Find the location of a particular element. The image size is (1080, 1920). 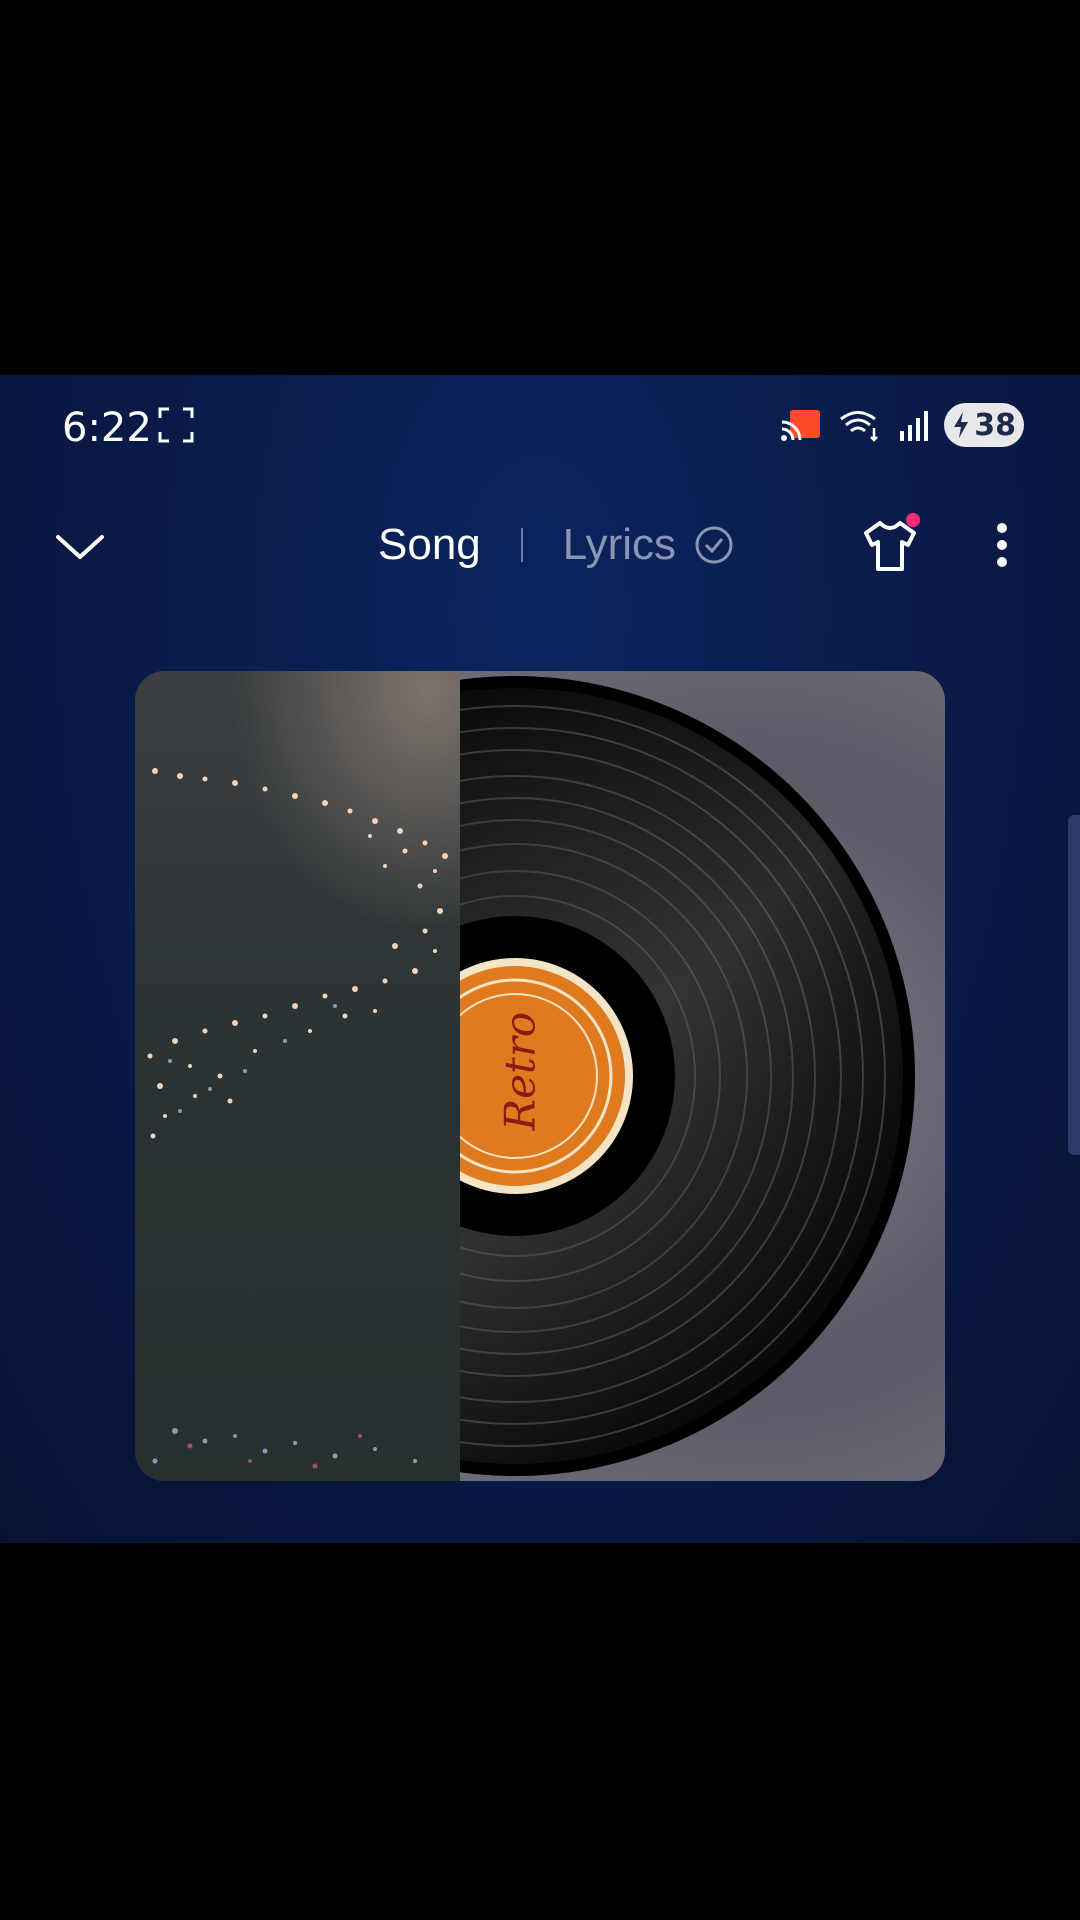

player-top-nav: Song Lyrics is located at coordinates (540, 545).